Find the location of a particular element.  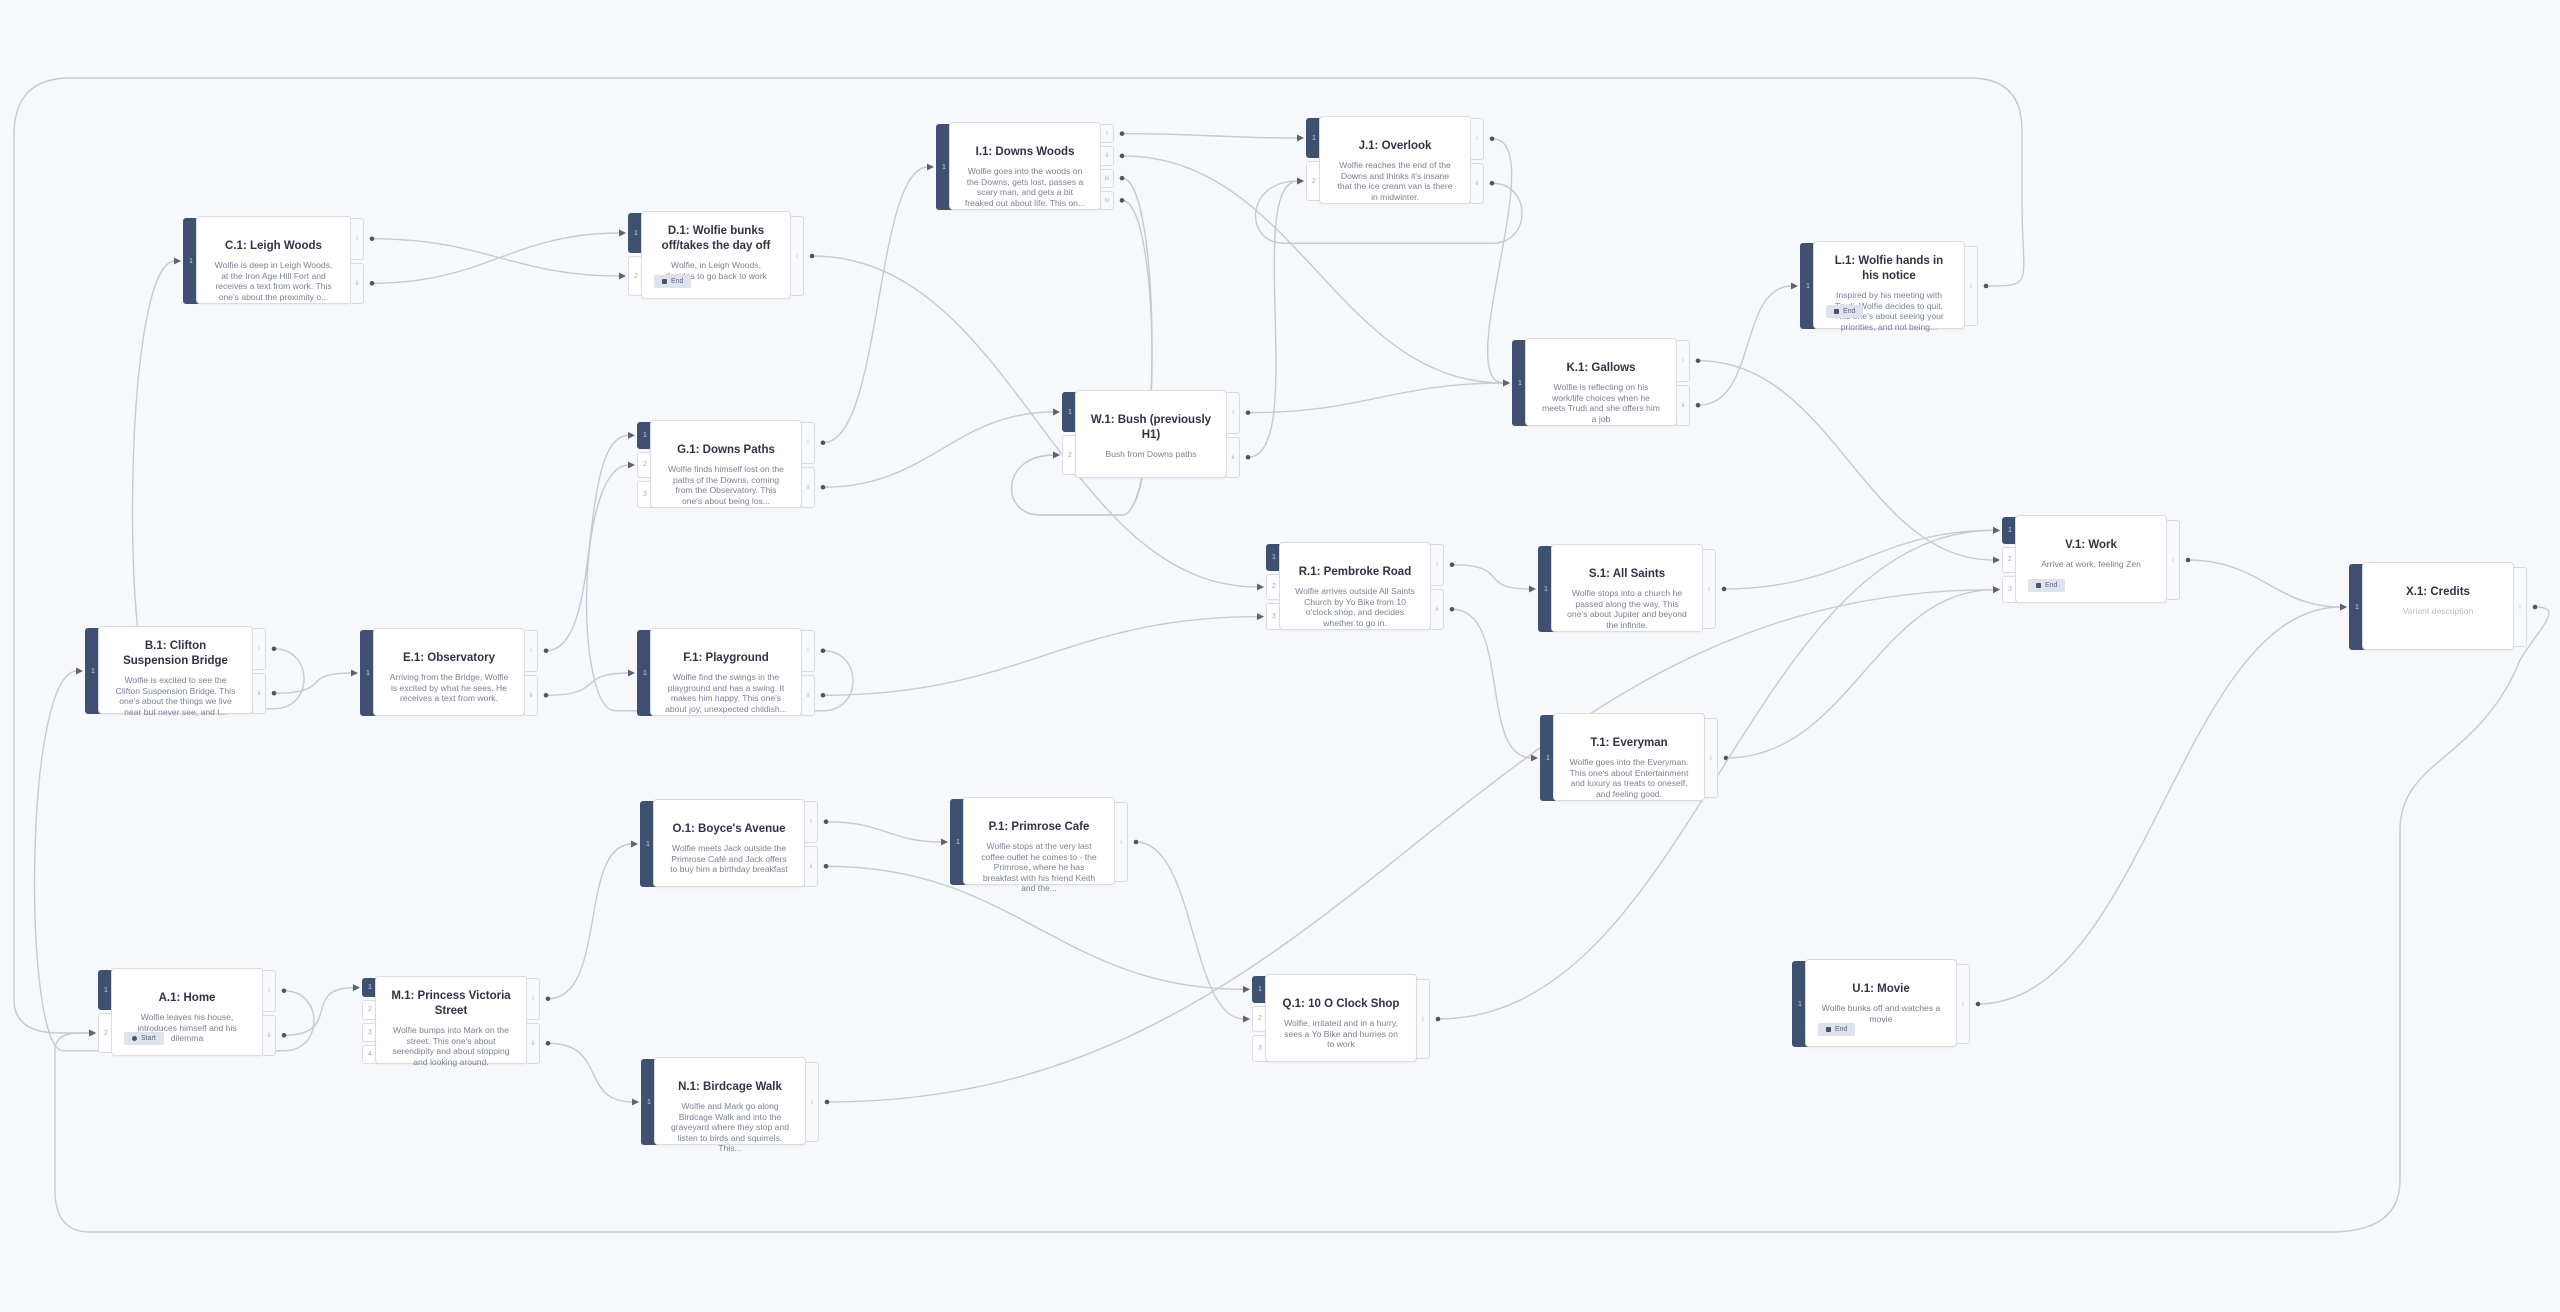

edge-w-j is located at coordinates (1273, 319).